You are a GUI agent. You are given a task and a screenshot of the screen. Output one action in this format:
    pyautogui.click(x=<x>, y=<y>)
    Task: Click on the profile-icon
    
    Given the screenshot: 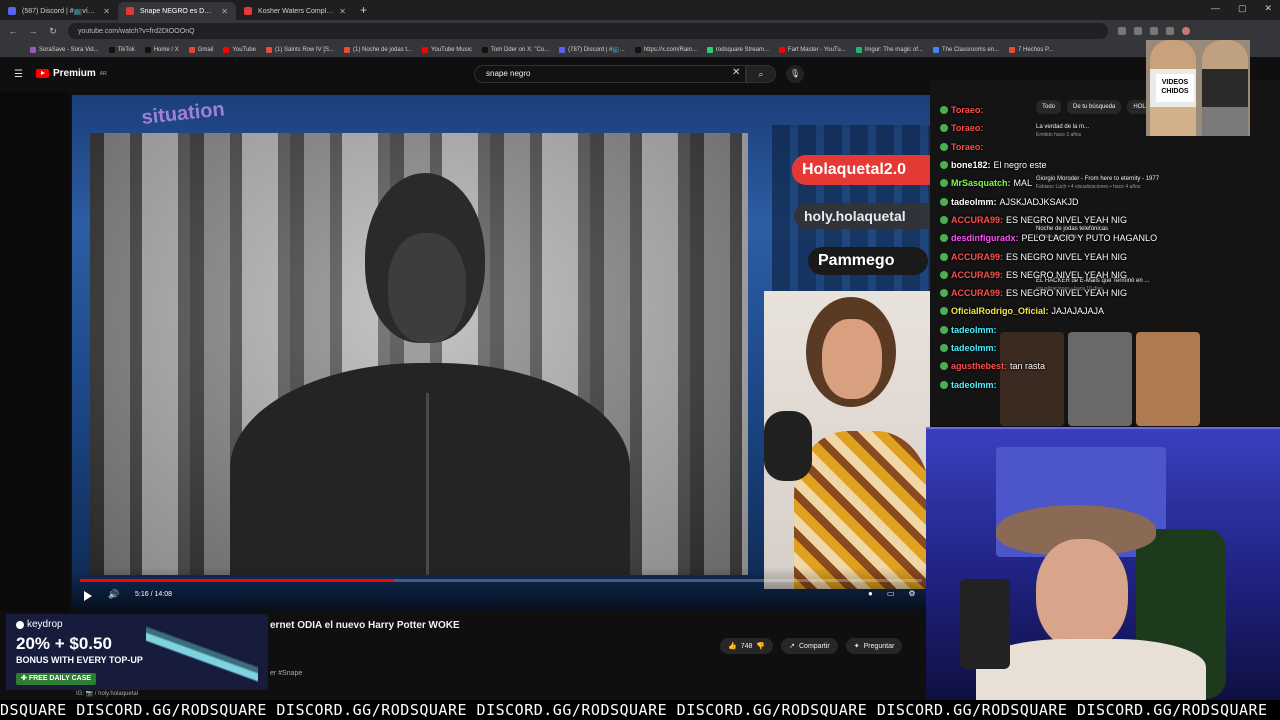 What is the action you would take?
    pyautogui.click(x=1186, y=31)
    